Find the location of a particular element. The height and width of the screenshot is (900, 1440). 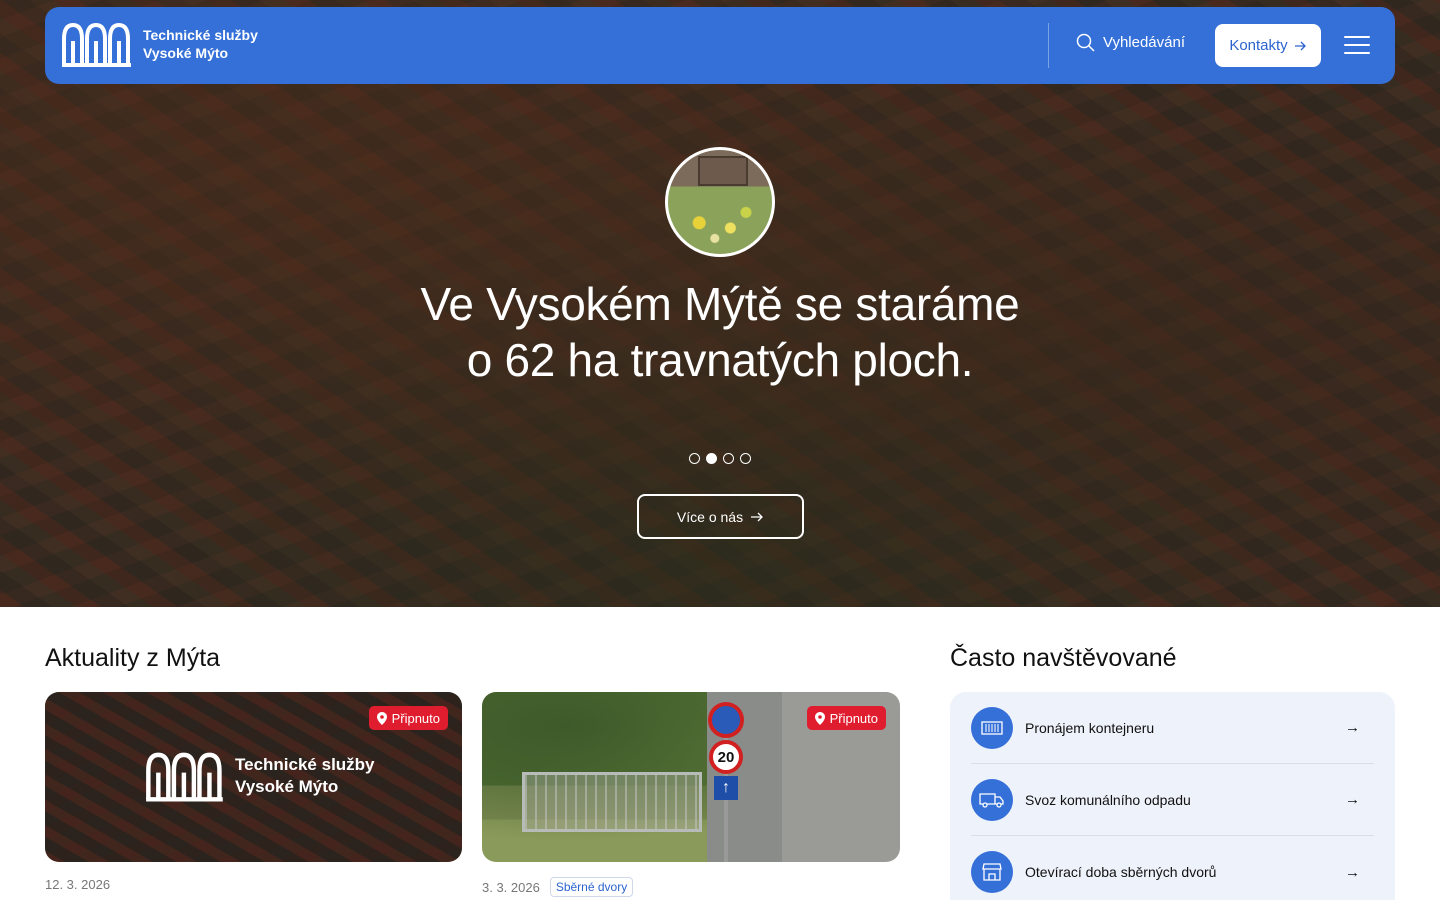

news-card-2-meta: 3. 3. 2026 Sběrné dvory is located at coordinates (558, 887).